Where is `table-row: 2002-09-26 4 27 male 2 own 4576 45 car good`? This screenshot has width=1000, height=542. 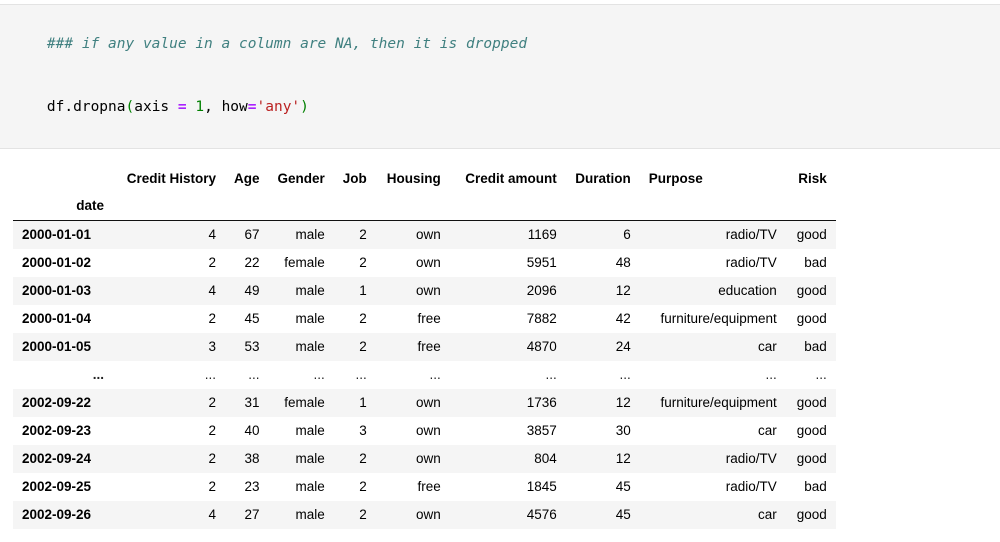
table-row: 2002-09-26 4 27 male 2 own 4576 45 car good is located at coordinates (424, 515).